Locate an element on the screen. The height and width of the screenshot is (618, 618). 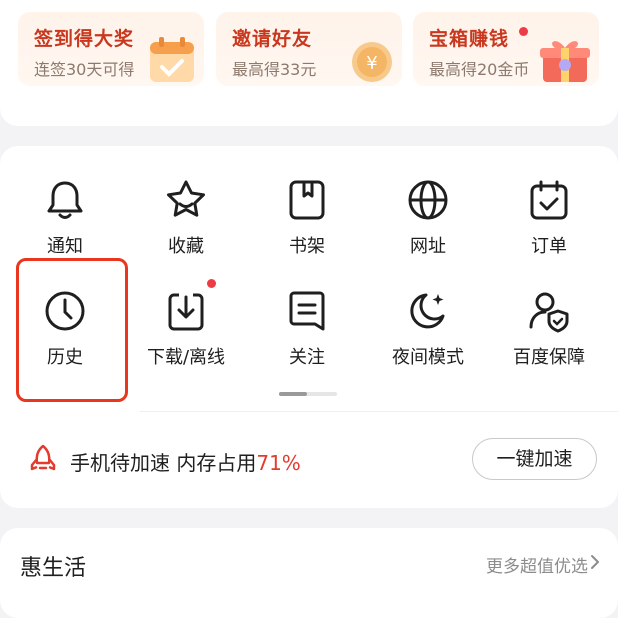
tool-label: 网址 is located at coordinates (428, 246).